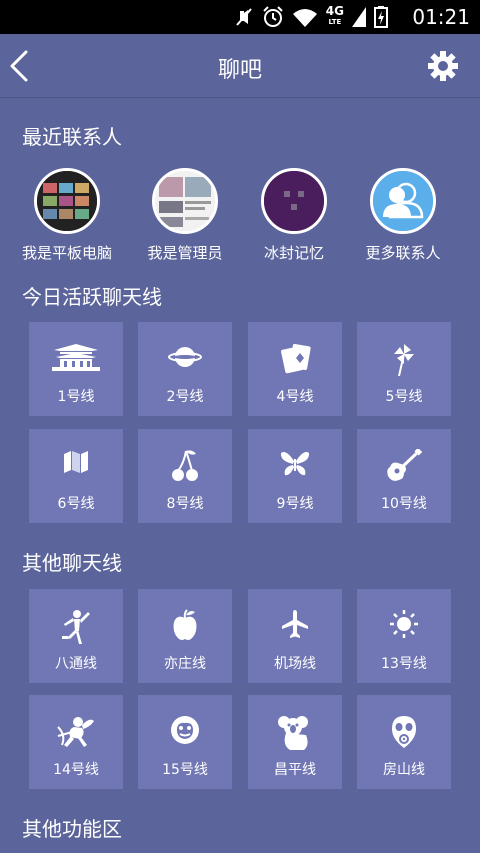 This screenshot has width=480, height=853. I want to click on pinwheel-icon, so click(404, 360).